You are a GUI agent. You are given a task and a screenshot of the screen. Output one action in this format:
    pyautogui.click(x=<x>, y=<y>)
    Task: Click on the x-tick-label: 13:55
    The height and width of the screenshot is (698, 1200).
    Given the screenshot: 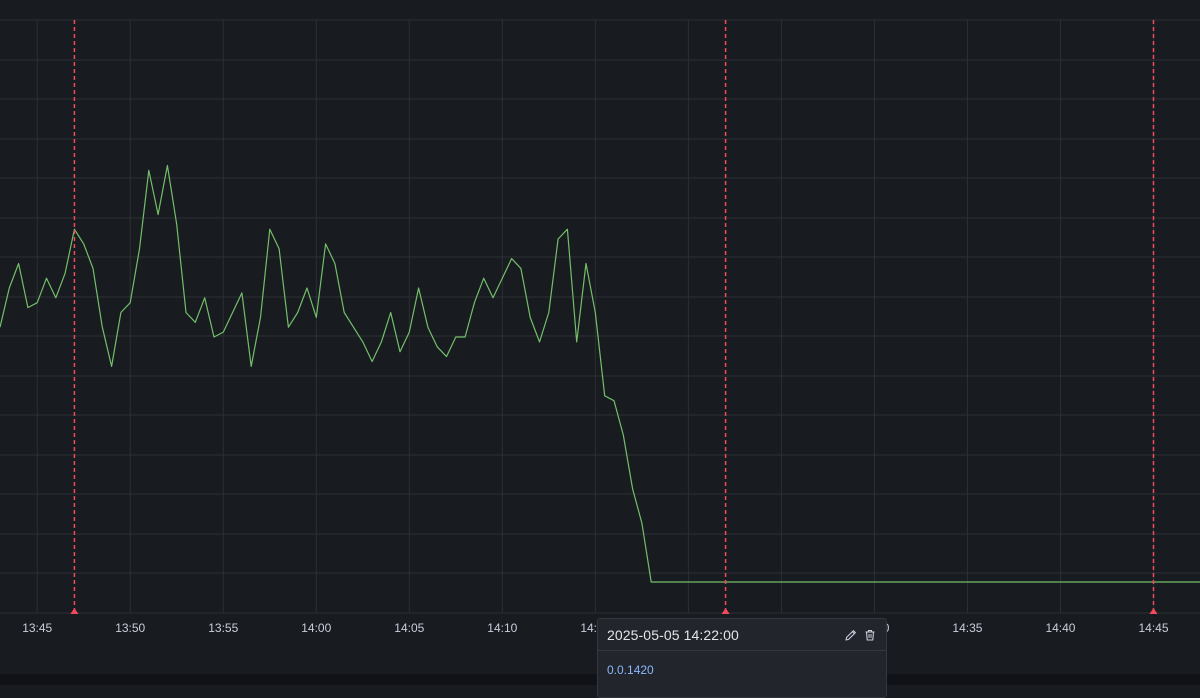 What is the action you would take?
    pyautogui.click(x=223, y=628)
    